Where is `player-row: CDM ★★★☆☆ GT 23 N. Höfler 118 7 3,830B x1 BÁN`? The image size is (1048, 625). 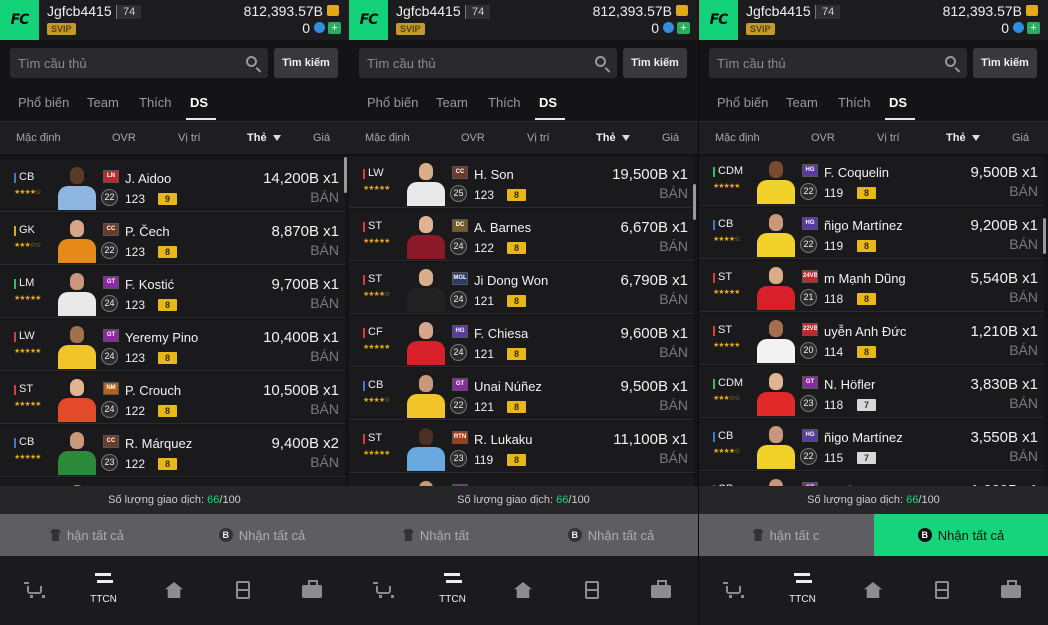 player-row: CDM ★★★☆☆ GT 23 N. Höfler 118 7 3,830B x1 BÁN is located at coordinates (871, 392).